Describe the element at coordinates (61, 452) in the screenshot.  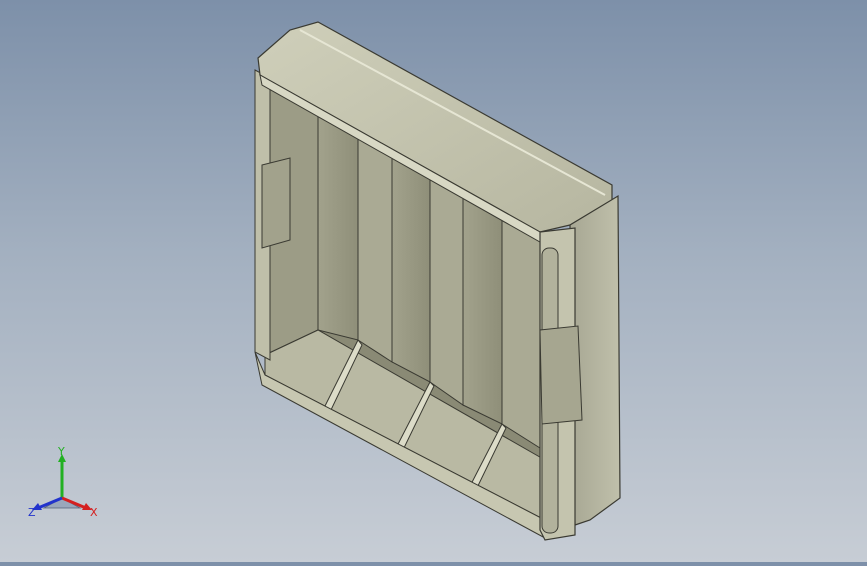
I see `y-axis-label: Y` at that location.